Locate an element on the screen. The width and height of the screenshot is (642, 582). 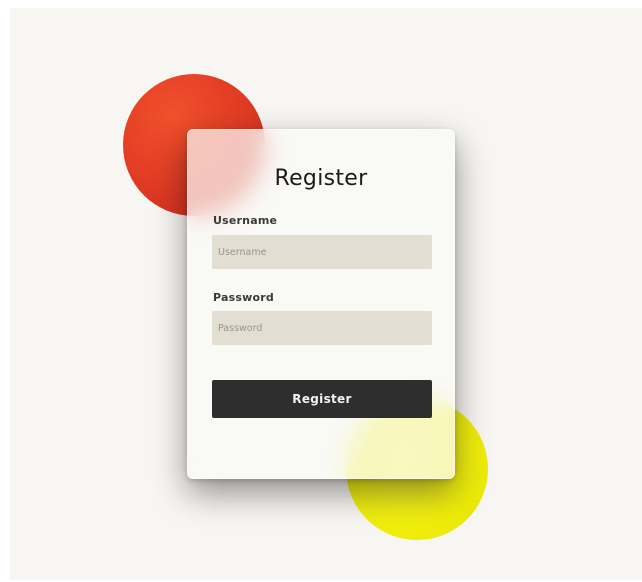
username-input is located at coordinates (322, 252).